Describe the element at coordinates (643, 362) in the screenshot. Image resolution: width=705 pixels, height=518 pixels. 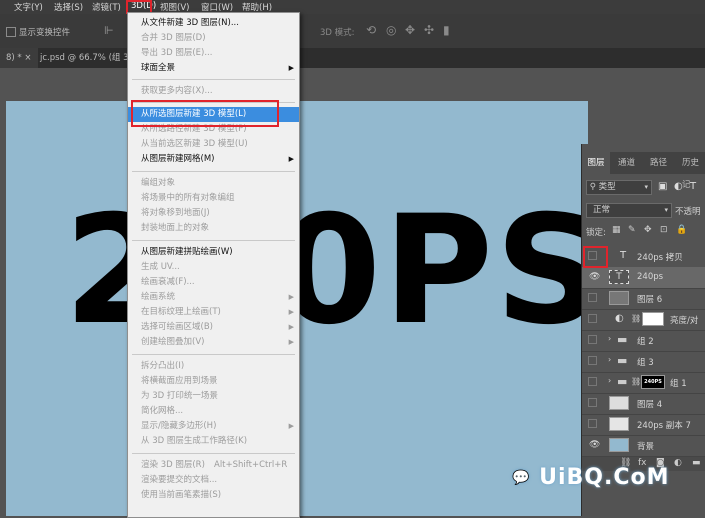
I see `layer-row: › ▬ 组 3` at that location.